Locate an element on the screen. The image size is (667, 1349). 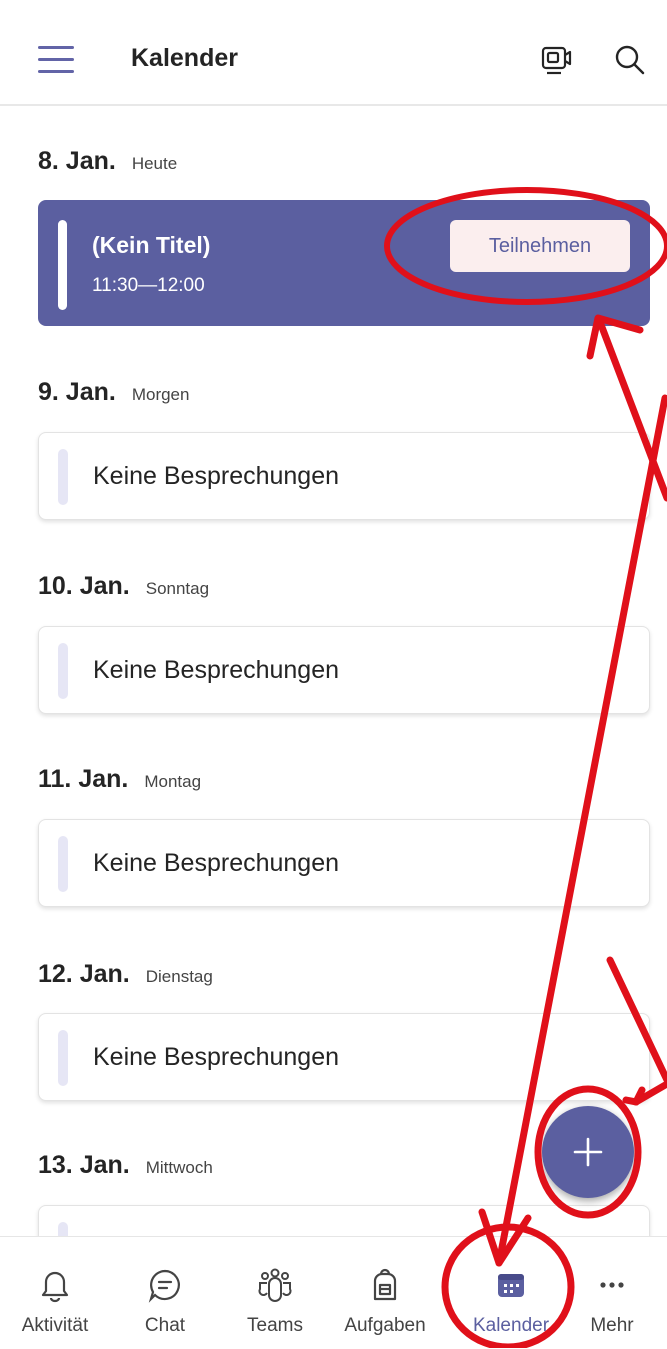
join-button: Teilnehmen is located at coordinates (540, 246).